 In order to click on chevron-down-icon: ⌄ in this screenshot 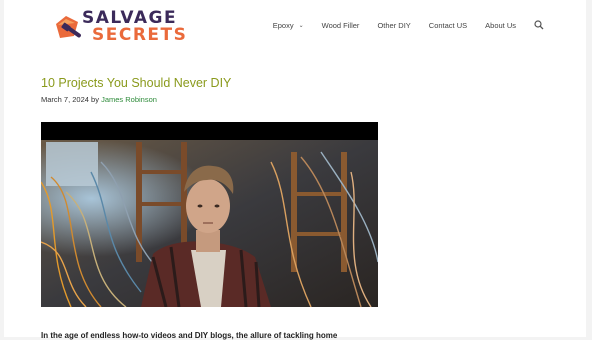, I will do `click(301, 25)`.